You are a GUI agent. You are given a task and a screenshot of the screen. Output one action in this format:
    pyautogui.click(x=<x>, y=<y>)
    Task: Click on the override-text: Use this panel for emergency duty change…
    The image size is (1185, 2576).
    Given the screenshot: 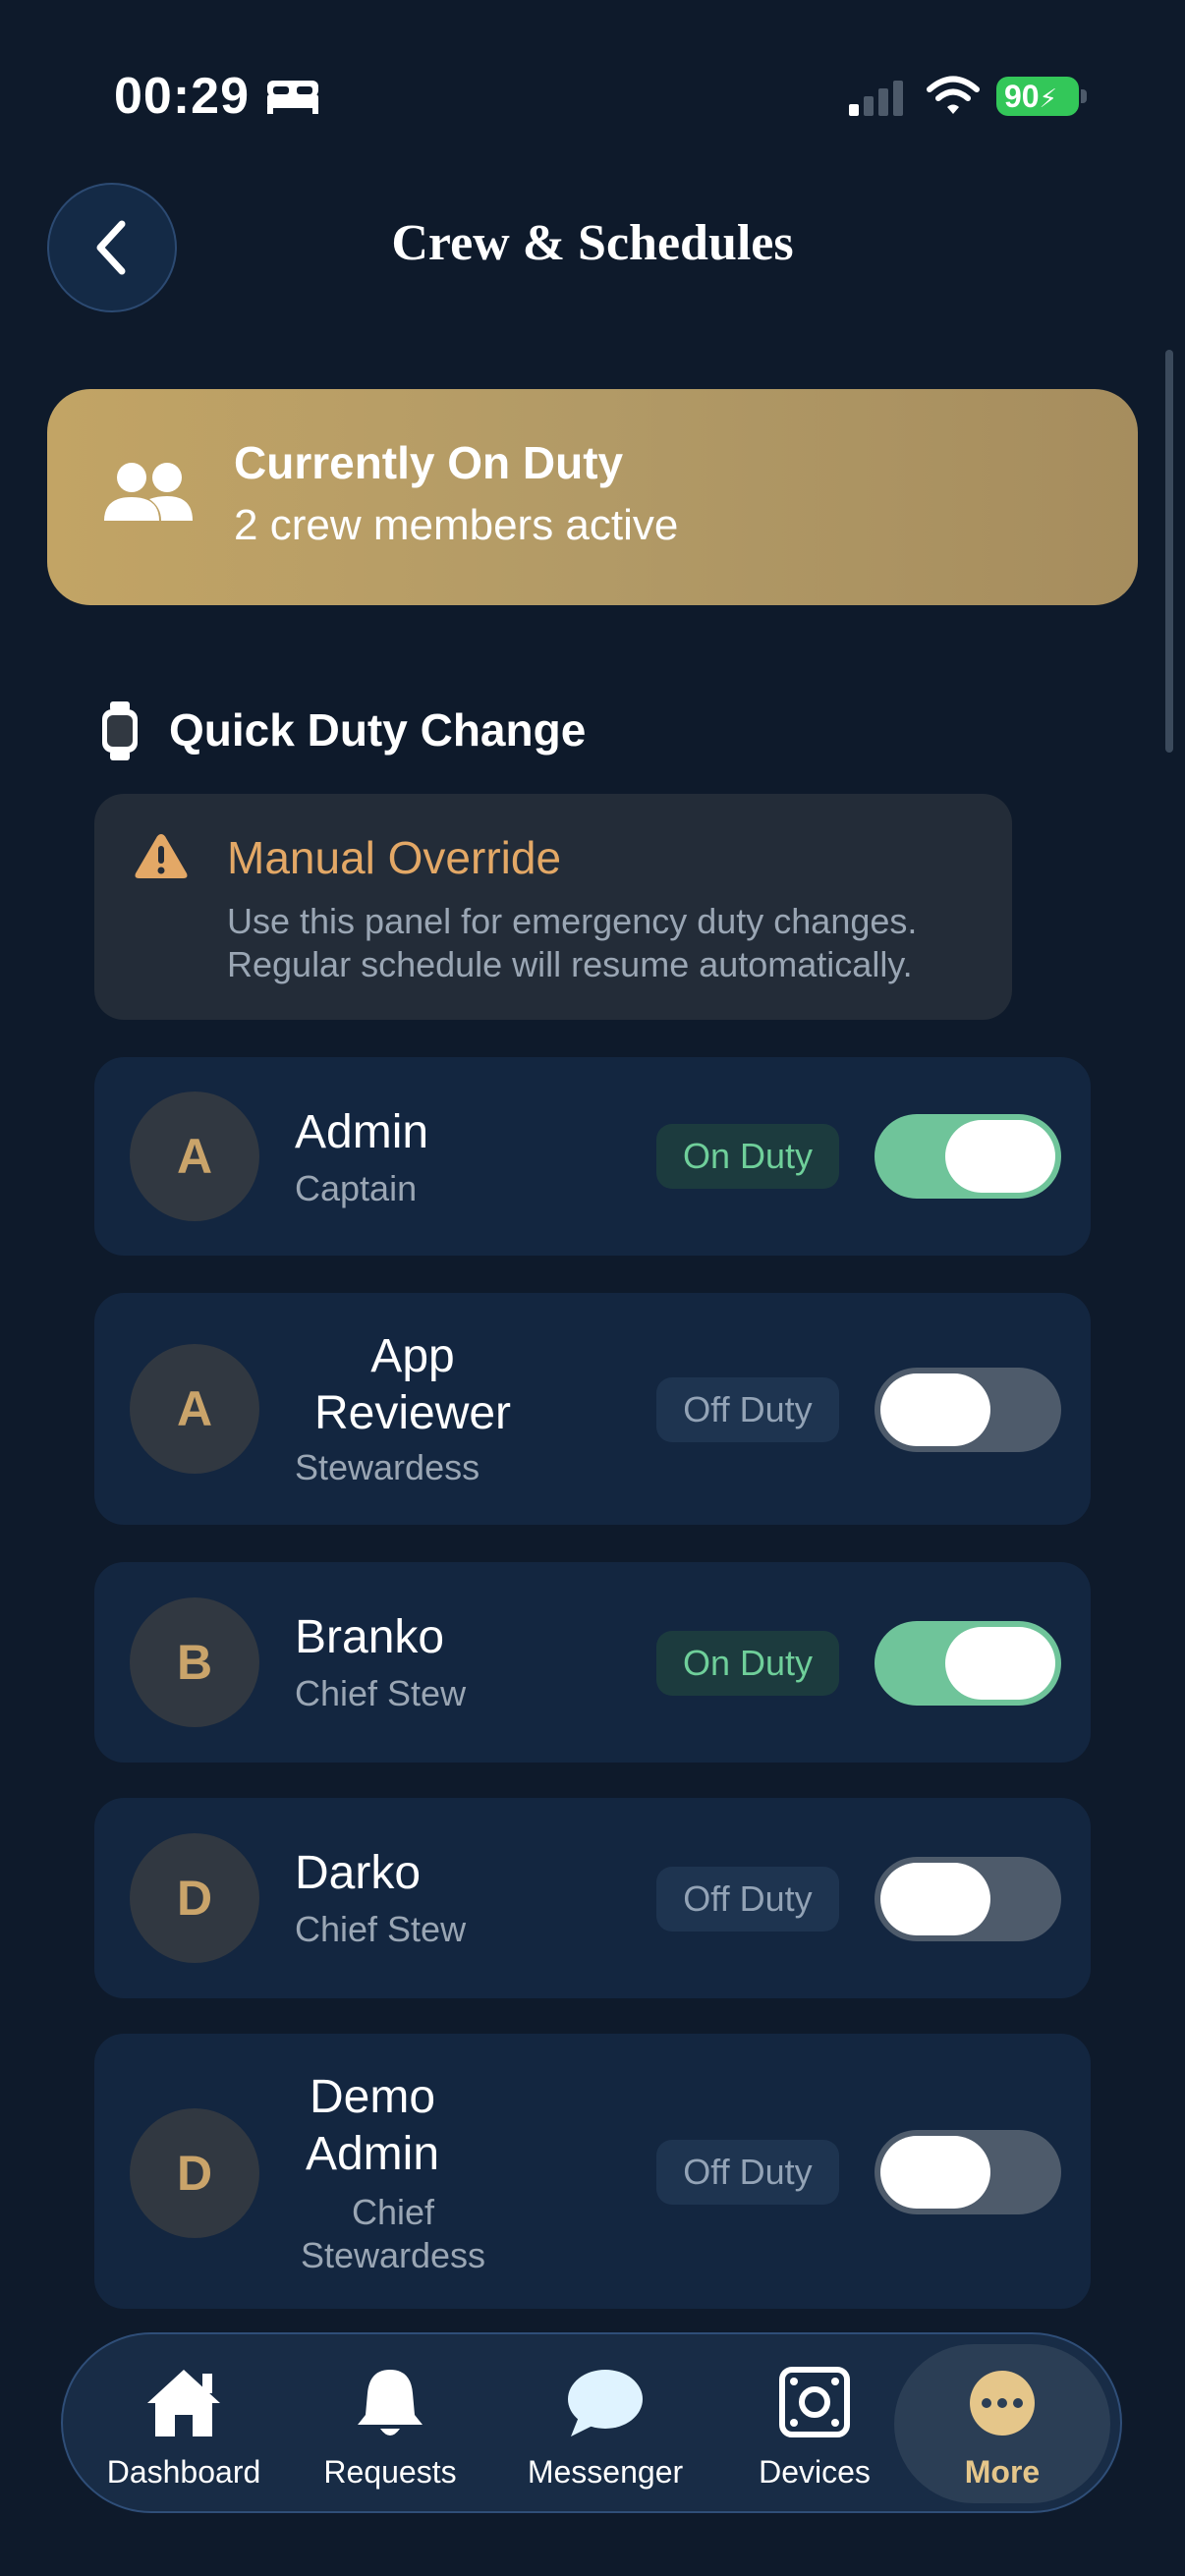 What is the action you would take?
    pyautogui.click(x=573, y=942)
    